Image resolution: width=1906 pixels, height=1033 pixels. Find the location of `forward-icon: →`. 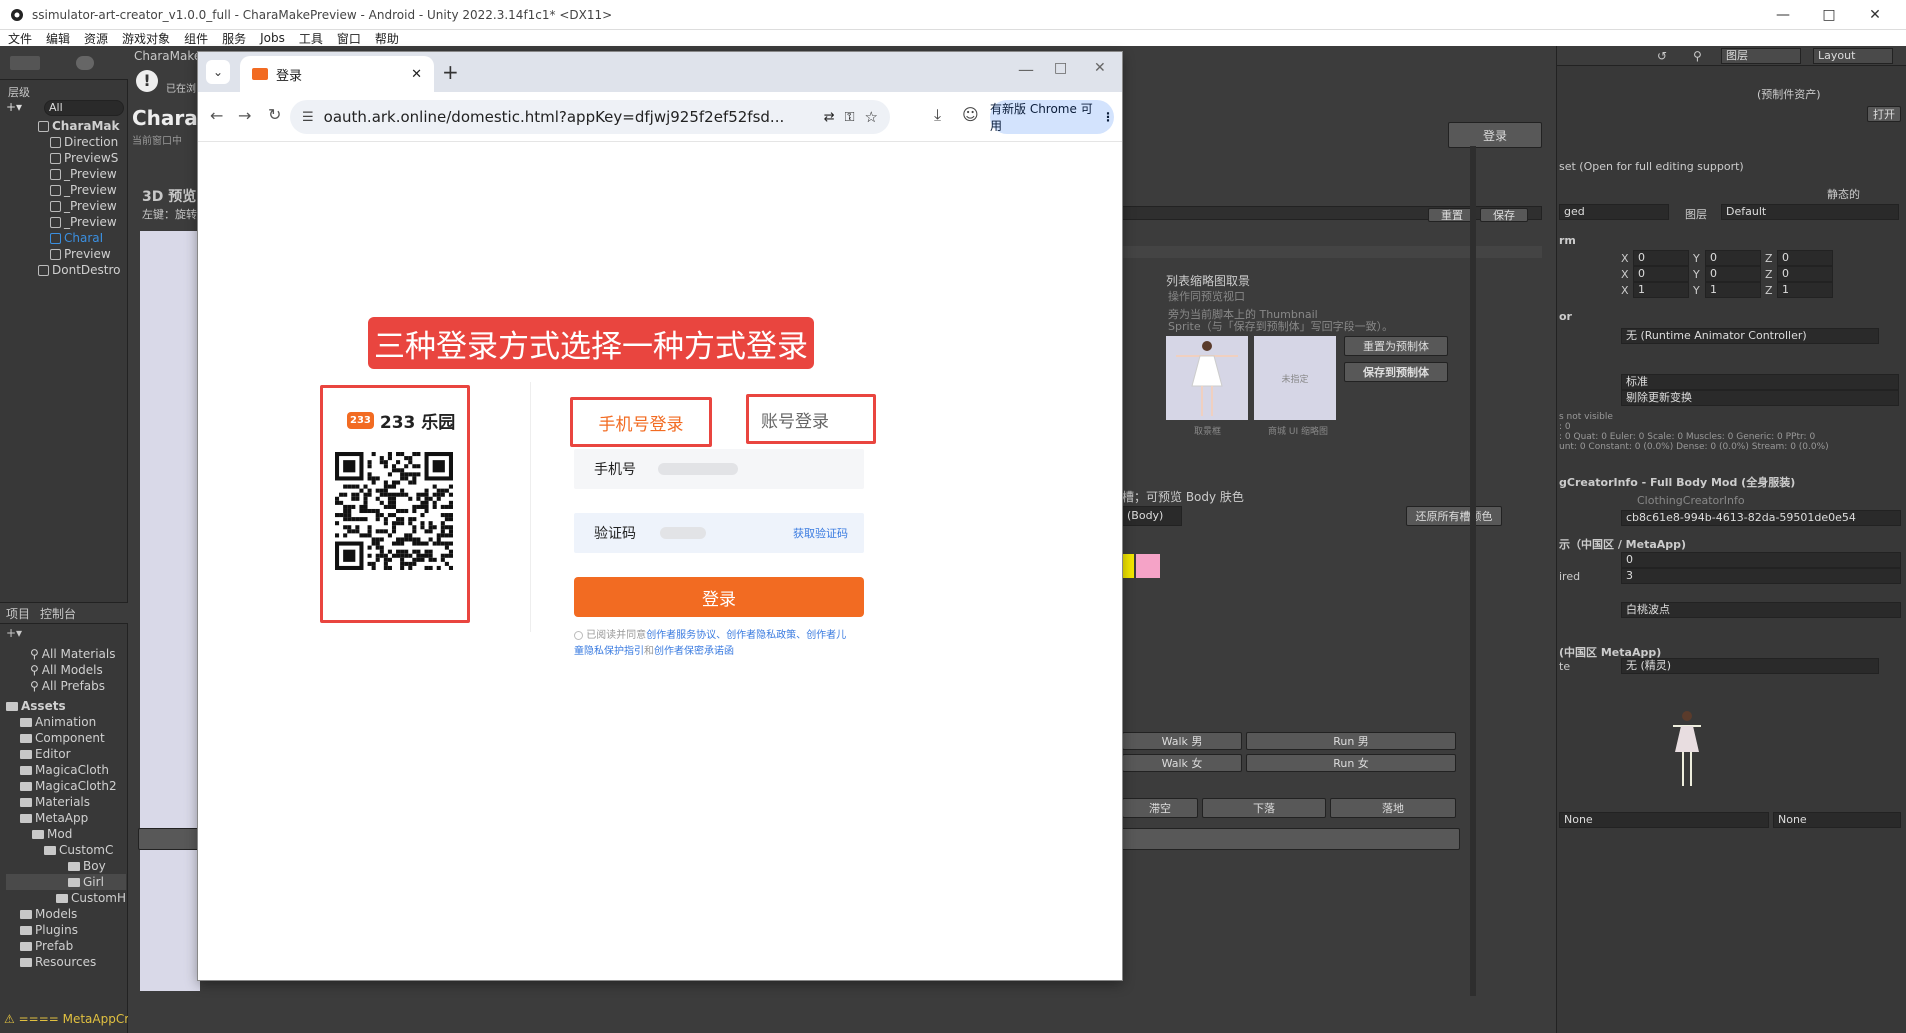

forward-icon: → is located at coordinates (244, 115).